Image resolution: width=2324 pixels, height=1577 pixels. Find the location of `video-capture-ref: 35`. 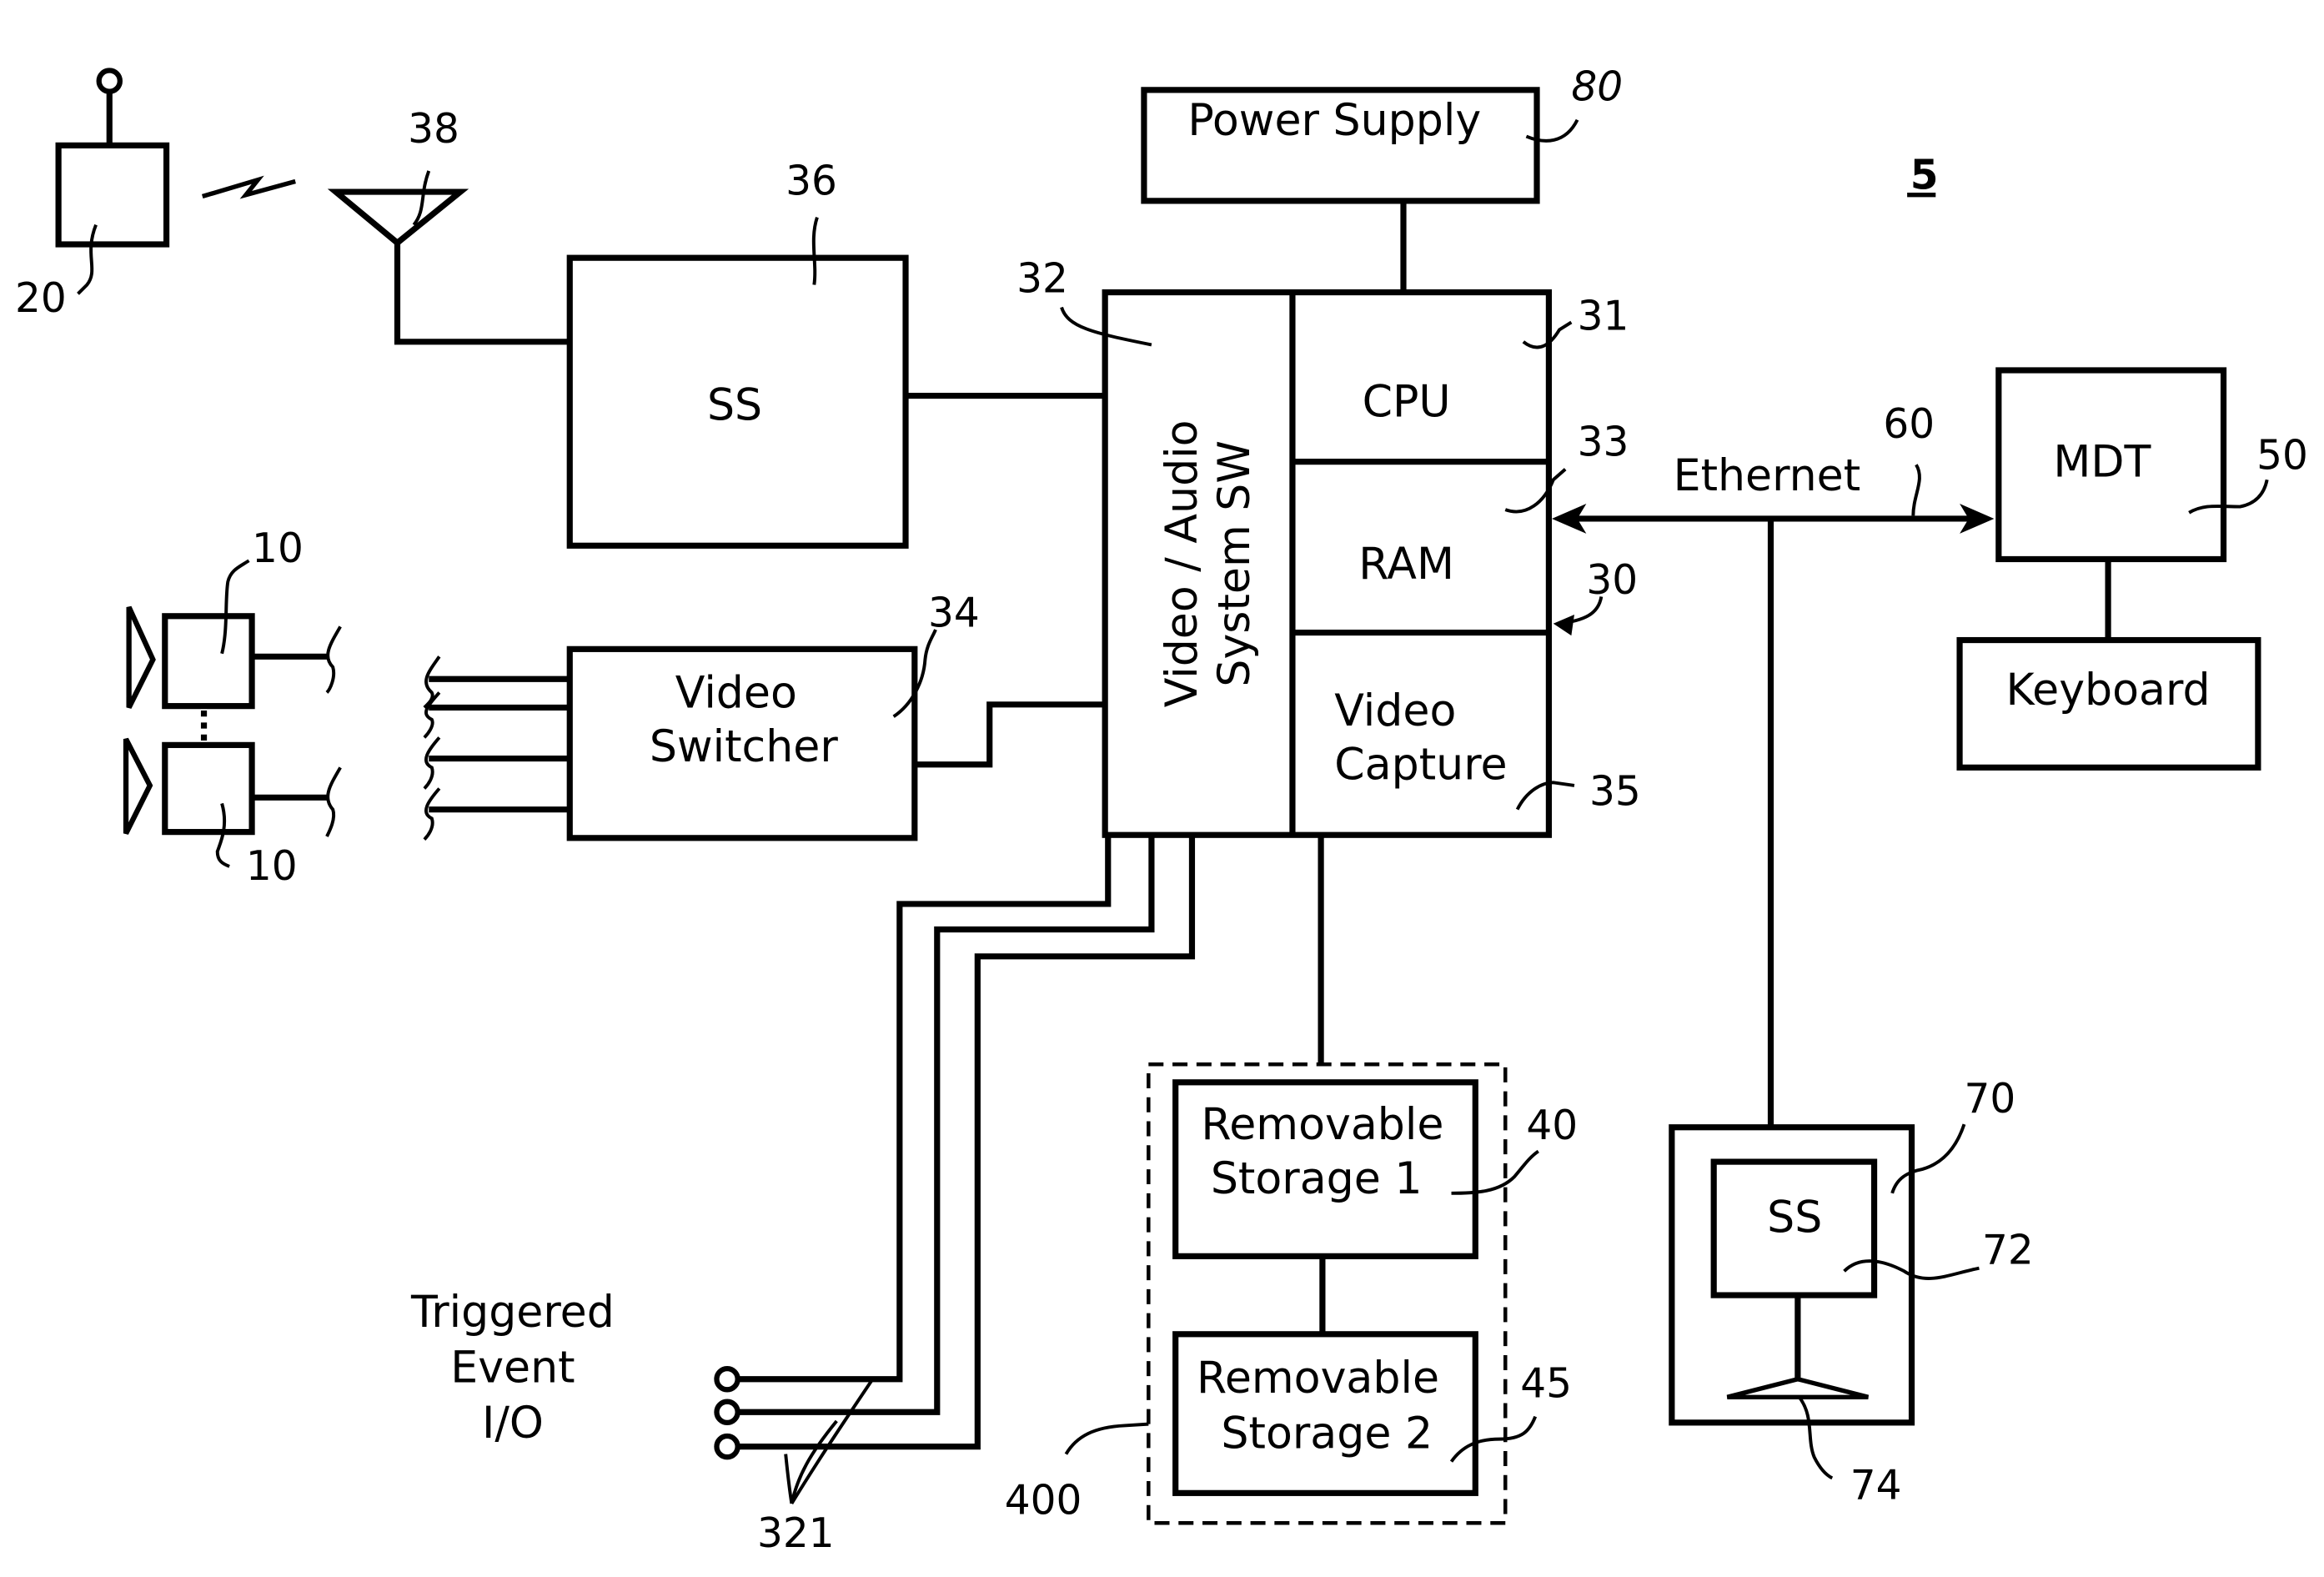

video-capture-ref: 35 is located at coordinates (1615, 791).